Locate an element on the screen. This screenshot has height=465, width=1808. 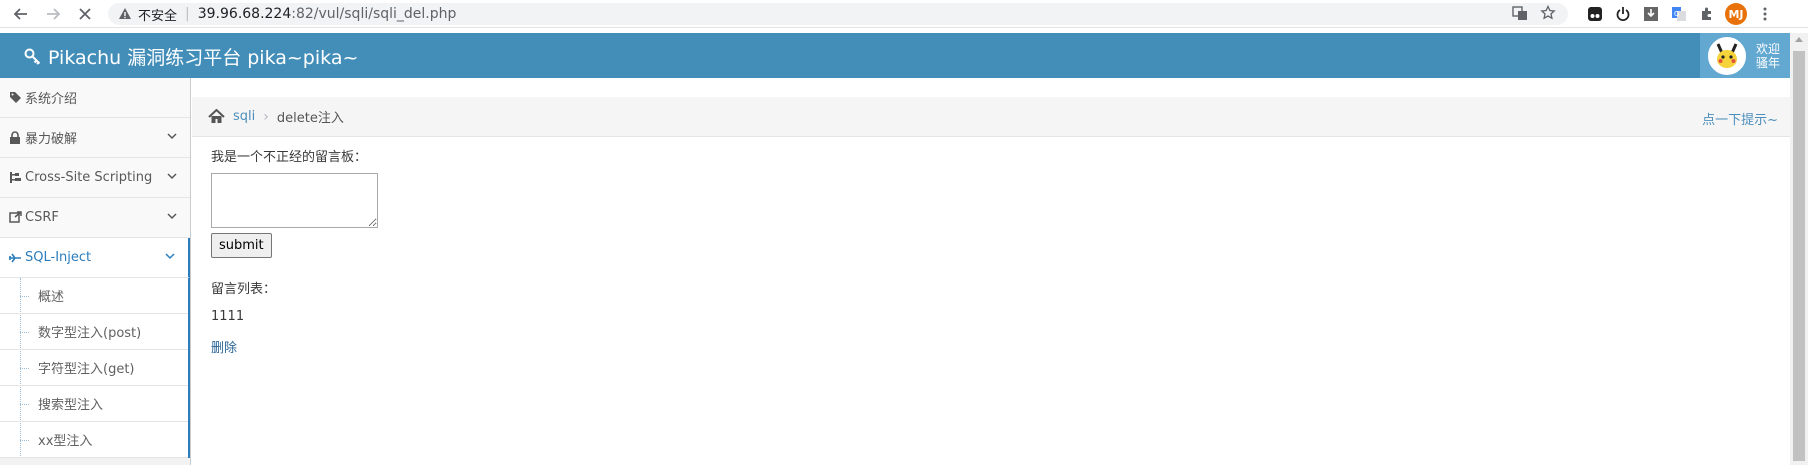
power-icon is located at coordinates (1623, 14).